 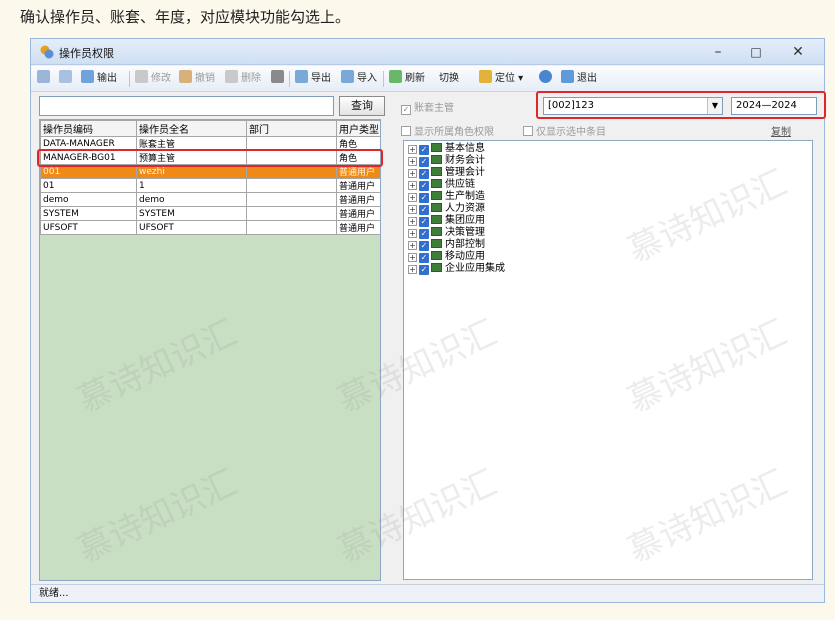 I want to click on search-input, so click(x=186, y=106).